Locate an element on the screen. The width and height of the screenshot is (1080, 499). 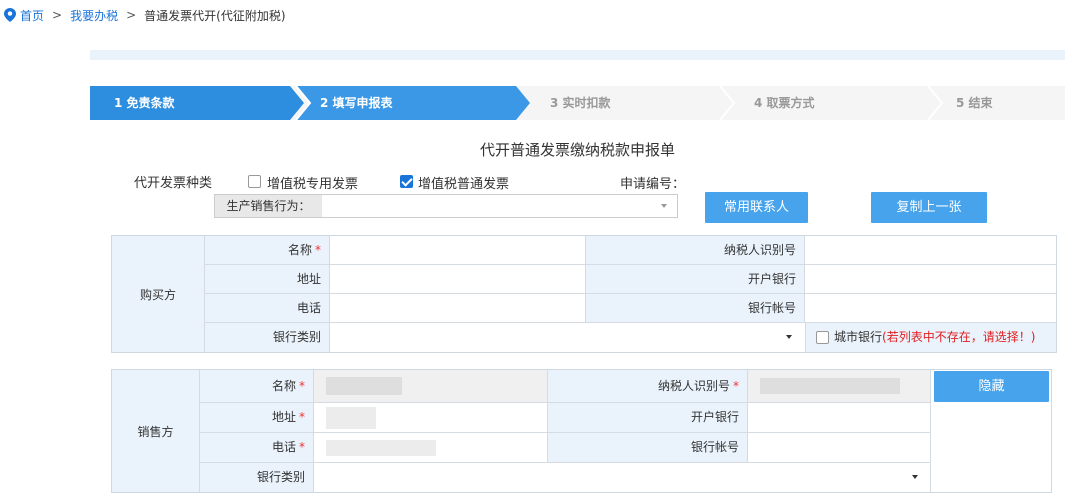
seller-bank-type-select is located at coordinates (622, 477).